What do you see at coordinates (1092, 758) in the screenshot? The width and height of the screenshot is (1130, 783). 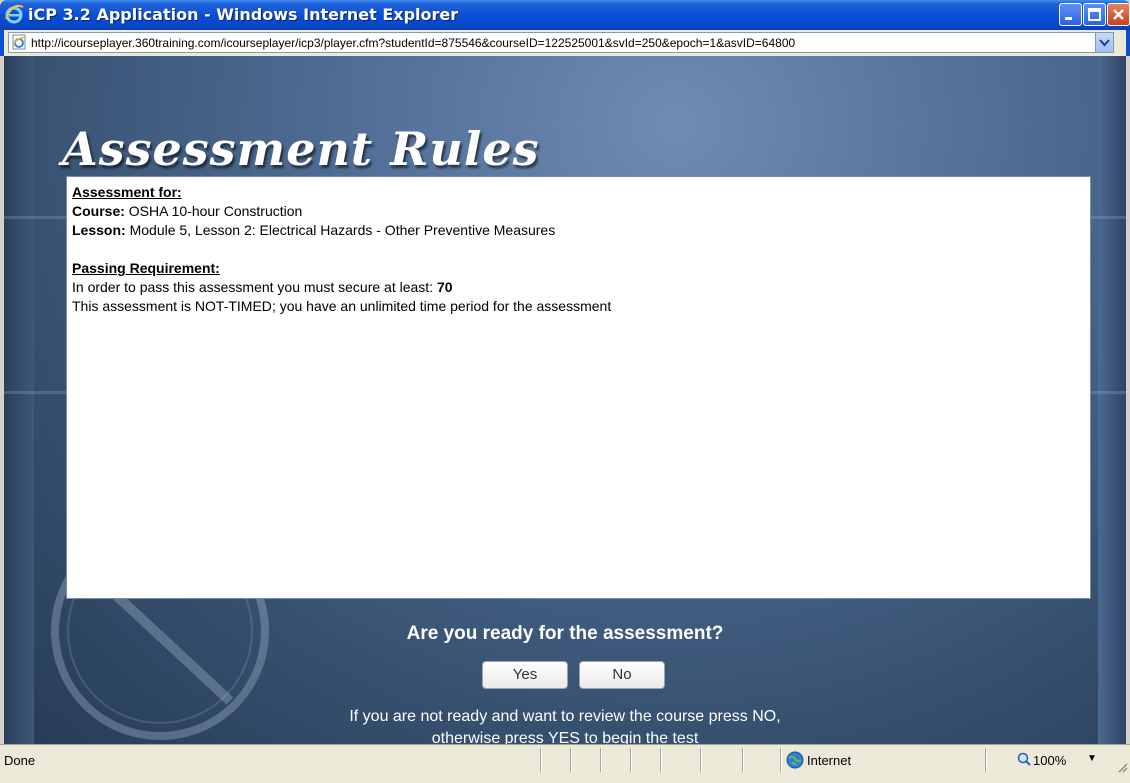 I see `zoom-dropdown-icon: ▼` at bounding box center [1092, 758].